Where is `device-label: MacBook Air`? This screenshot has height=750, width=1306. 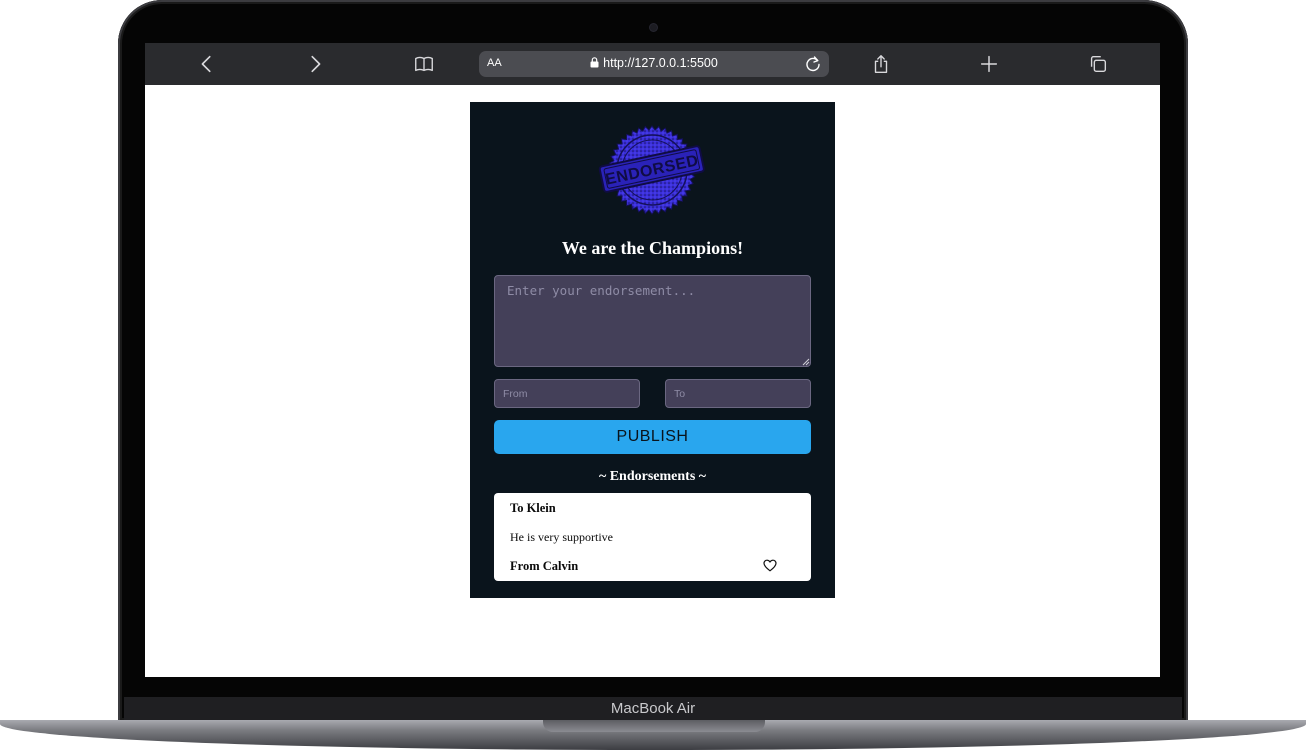 device-label: MacBook Air is located at coordinates (653, 708).